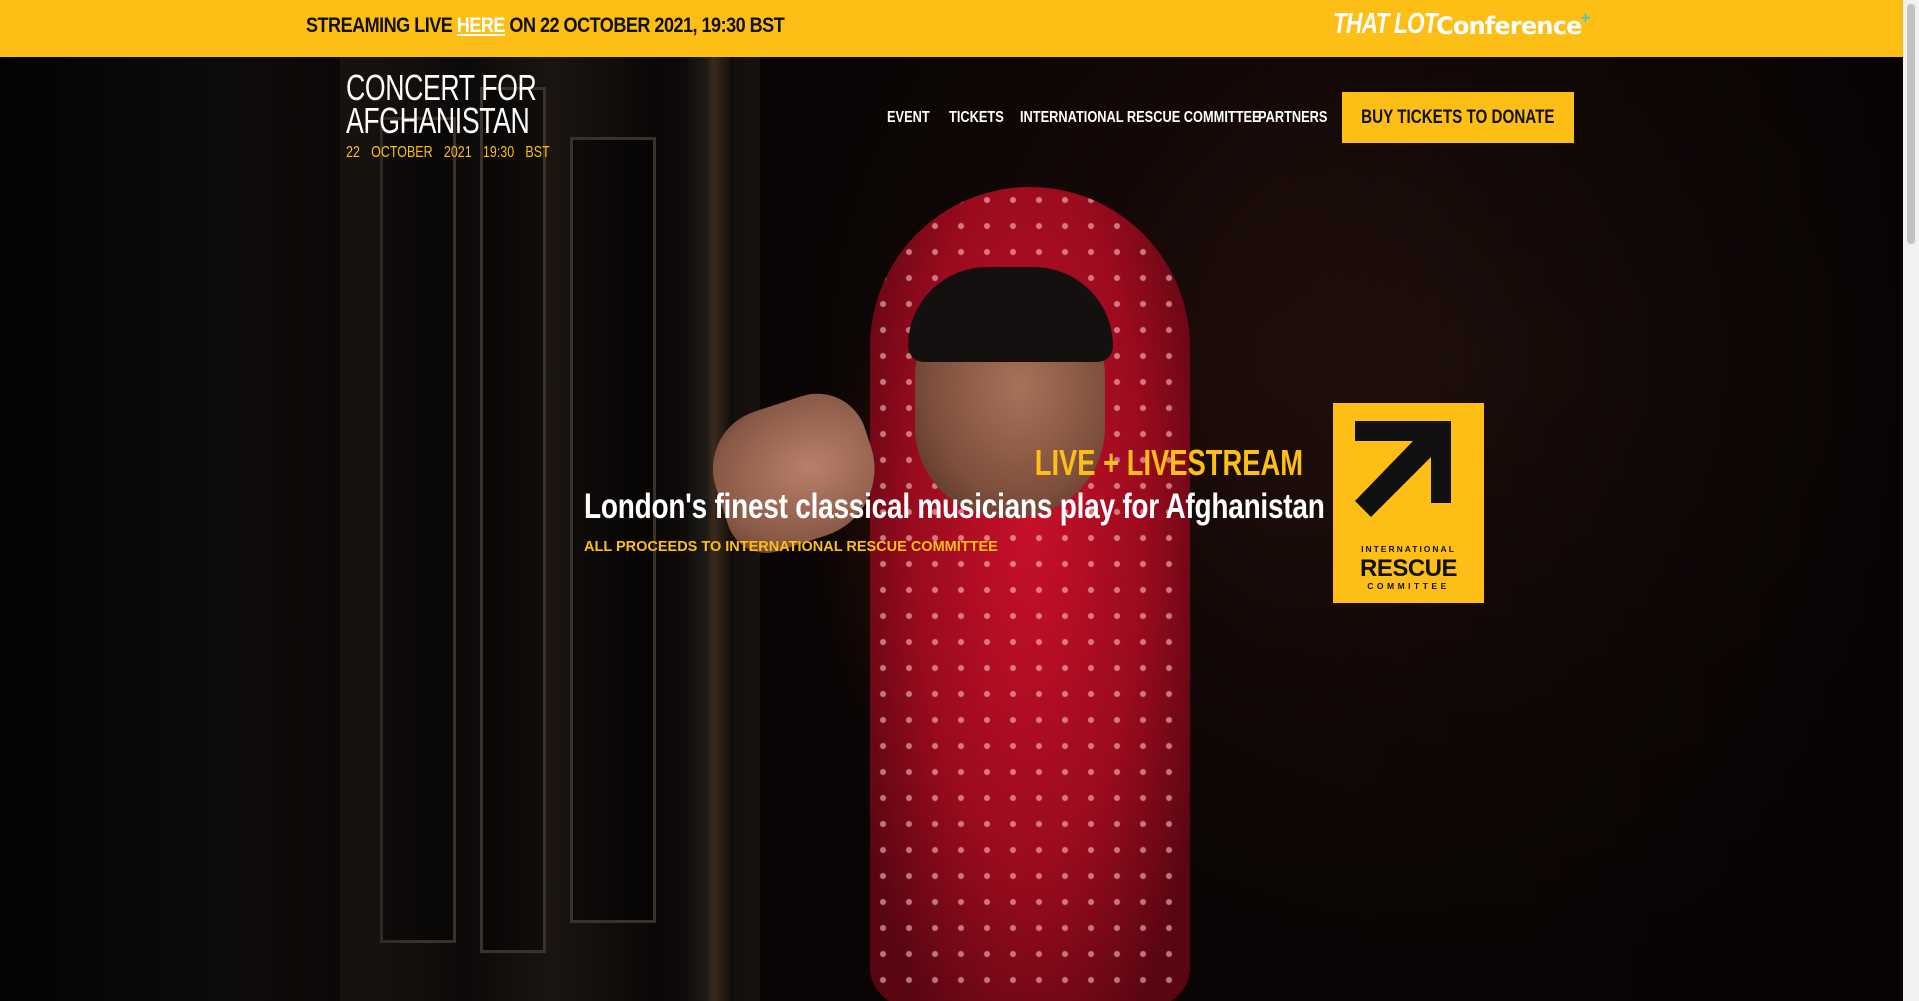  What do you see at coordinates (1408, 568) in the screenshot?
I see `irc-logo-line-2: RESCUE` at bounding box center [1408, 568].